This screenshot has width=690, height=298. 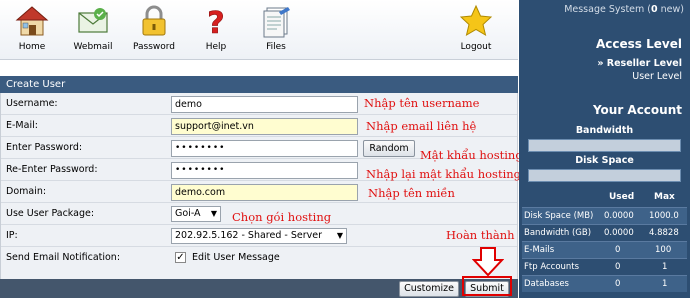 What do you see at coordinates (476, 47) in the screenshot?
I see `toolbar-logout-label: Logout` at bounding box center [476, 47].